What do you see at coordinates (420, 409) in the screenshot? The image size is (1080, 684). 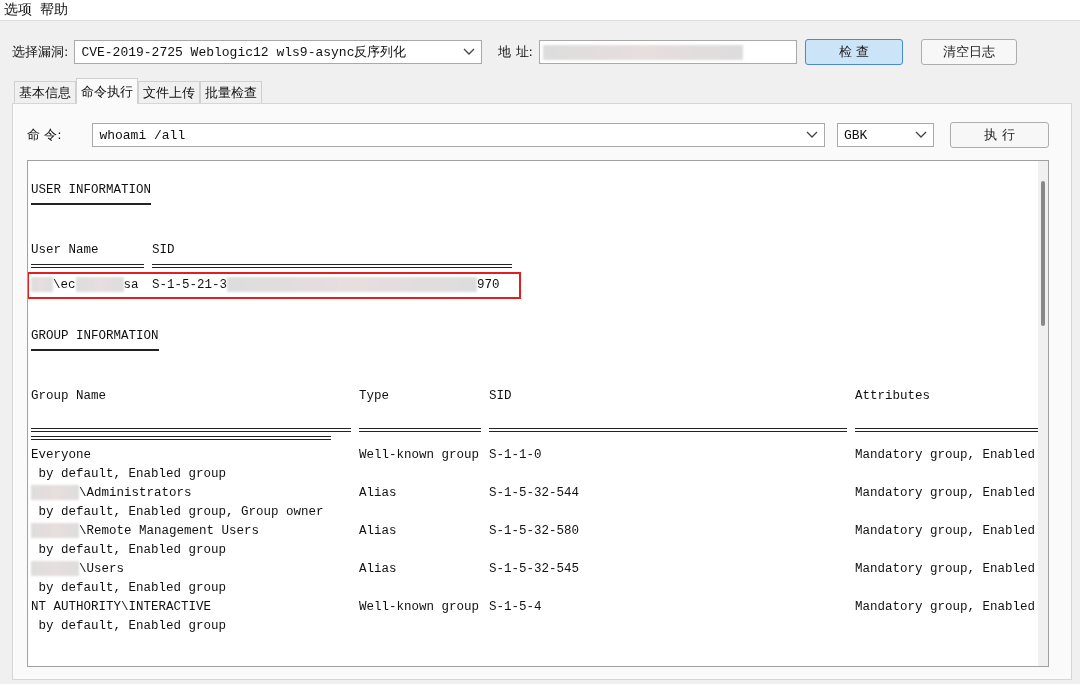 I see `column-header: Type` at bounding box center [420, 409].